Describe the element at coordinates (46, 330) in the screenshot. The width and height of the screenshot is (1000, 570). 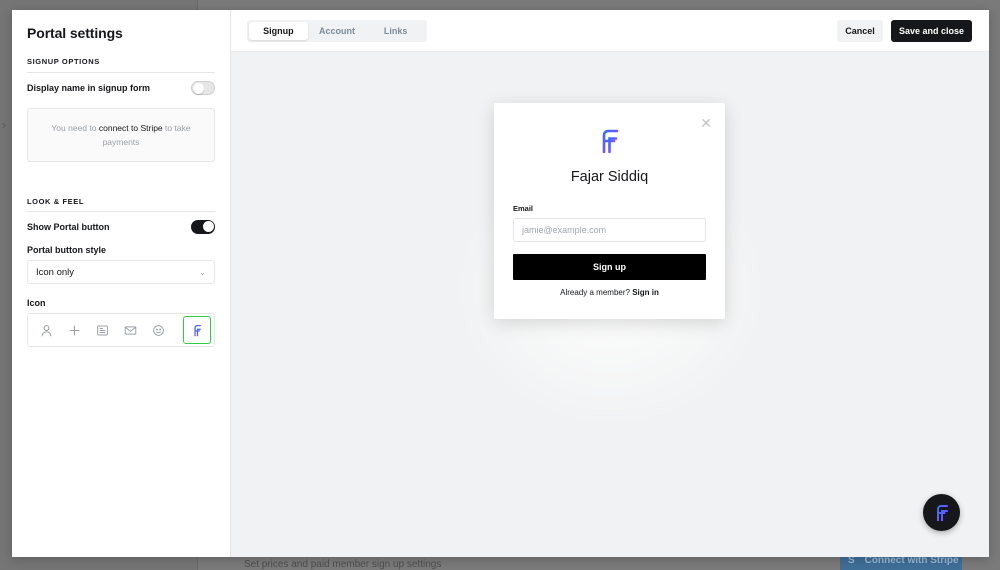
I see `user-icon` at that location.